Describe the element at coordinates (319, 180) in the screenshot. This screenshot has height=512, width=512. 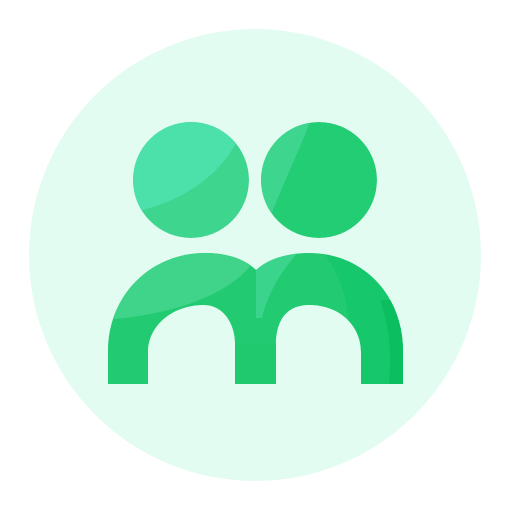
I see `right-head` at that location.